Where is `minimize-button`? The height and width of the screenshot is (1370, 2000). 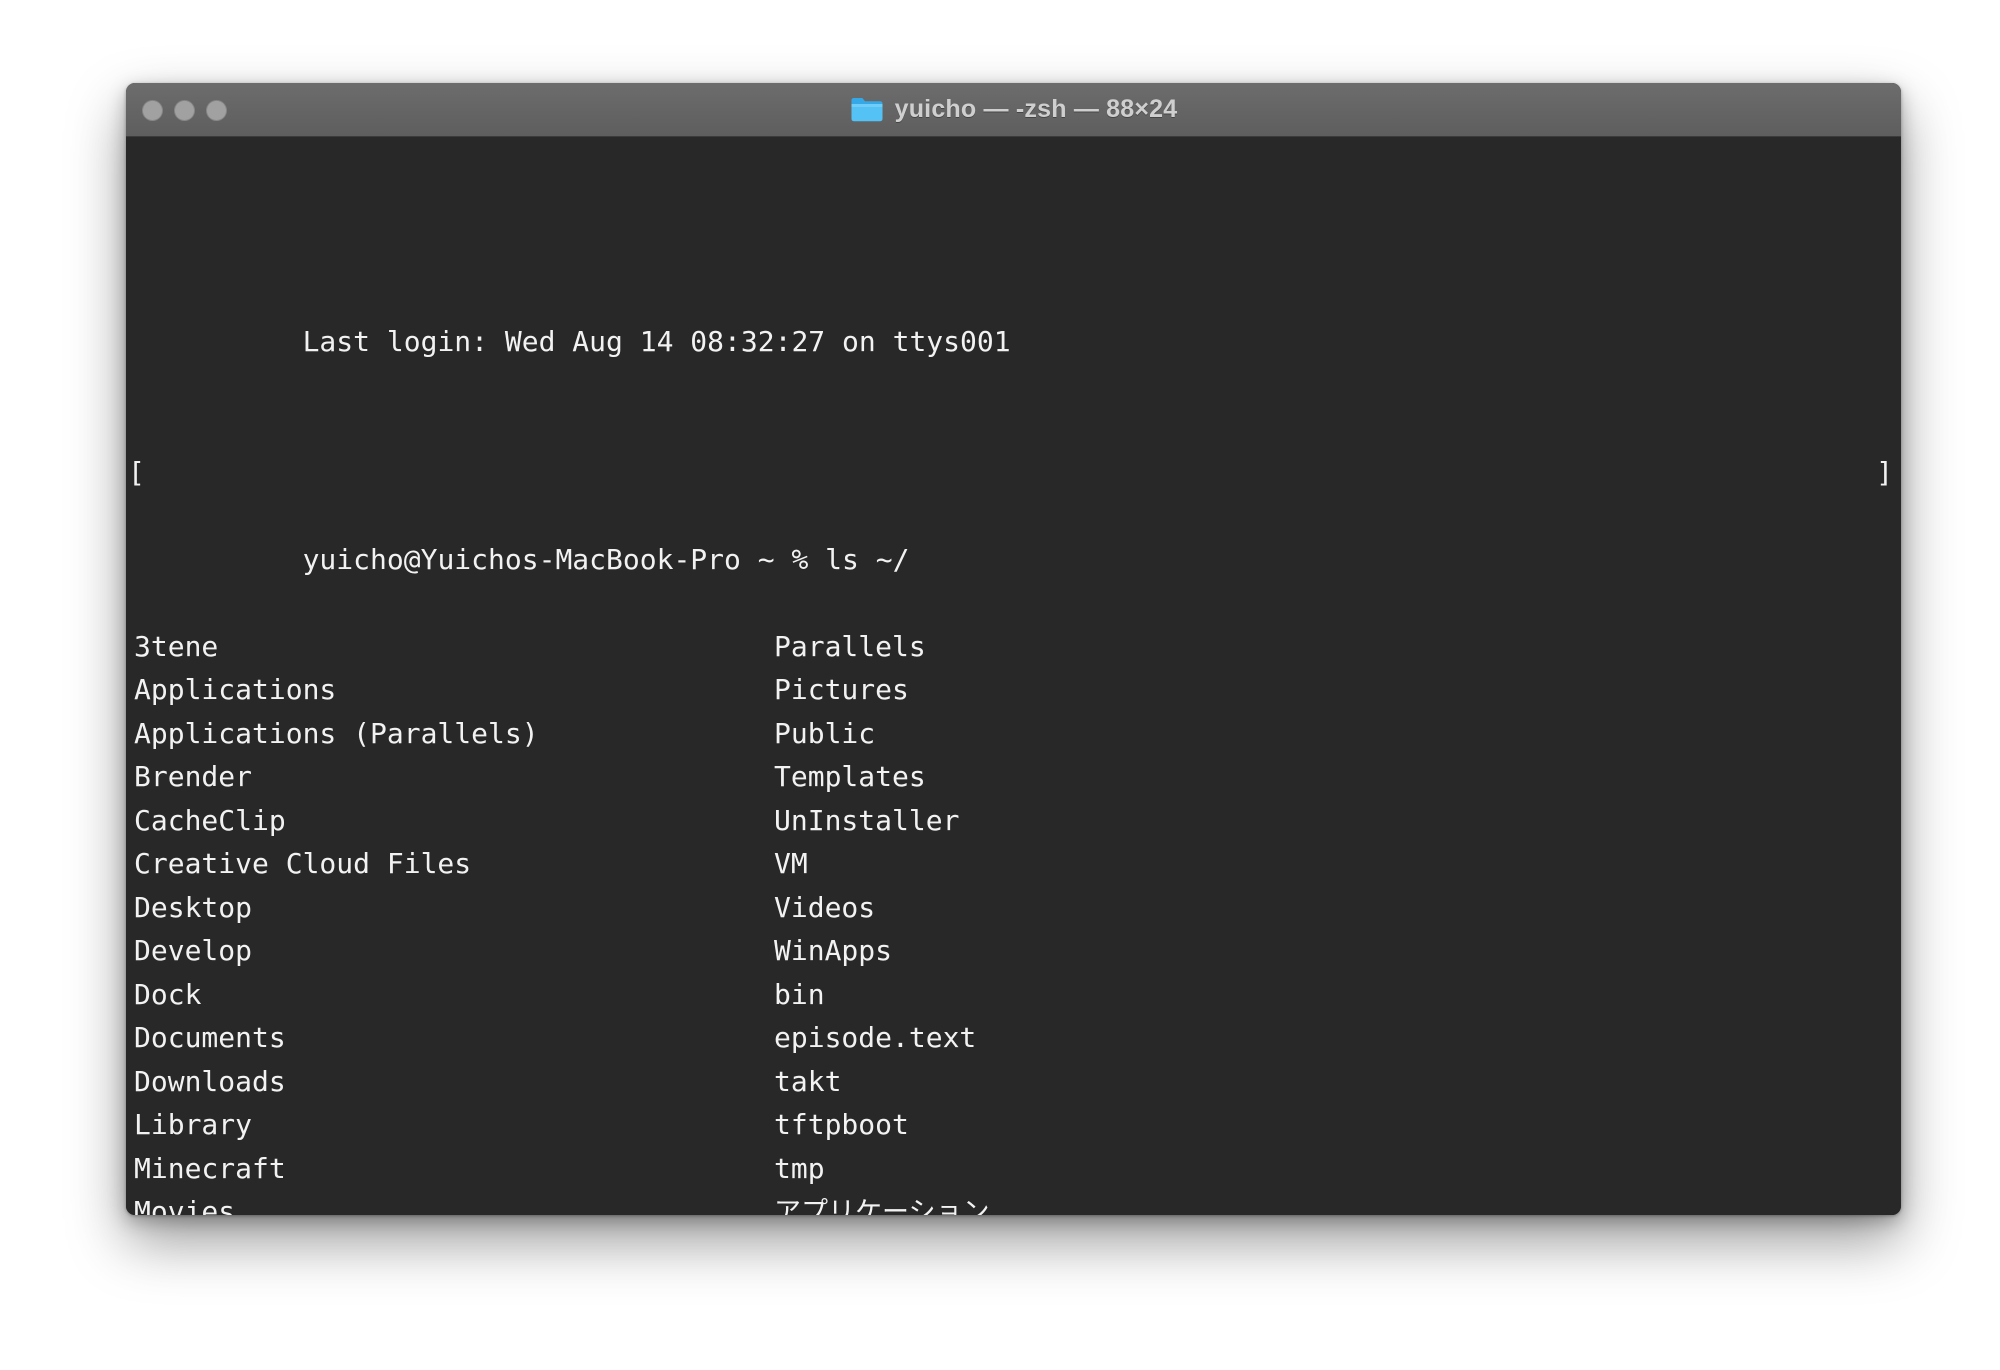 minimize-button is located at coordinates (184, 110).